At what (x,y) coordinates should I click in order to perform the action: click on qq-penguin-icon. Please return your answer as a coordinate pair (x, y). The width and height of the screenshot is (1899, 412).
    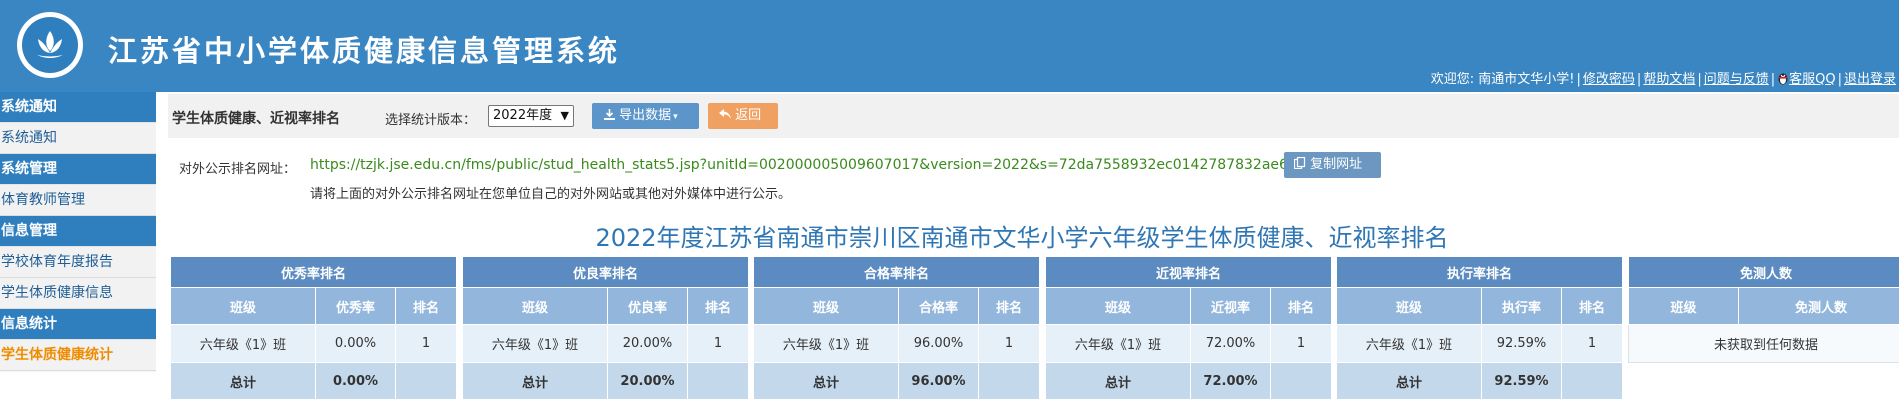
    Looking at the image, I should click on (1783, 78).